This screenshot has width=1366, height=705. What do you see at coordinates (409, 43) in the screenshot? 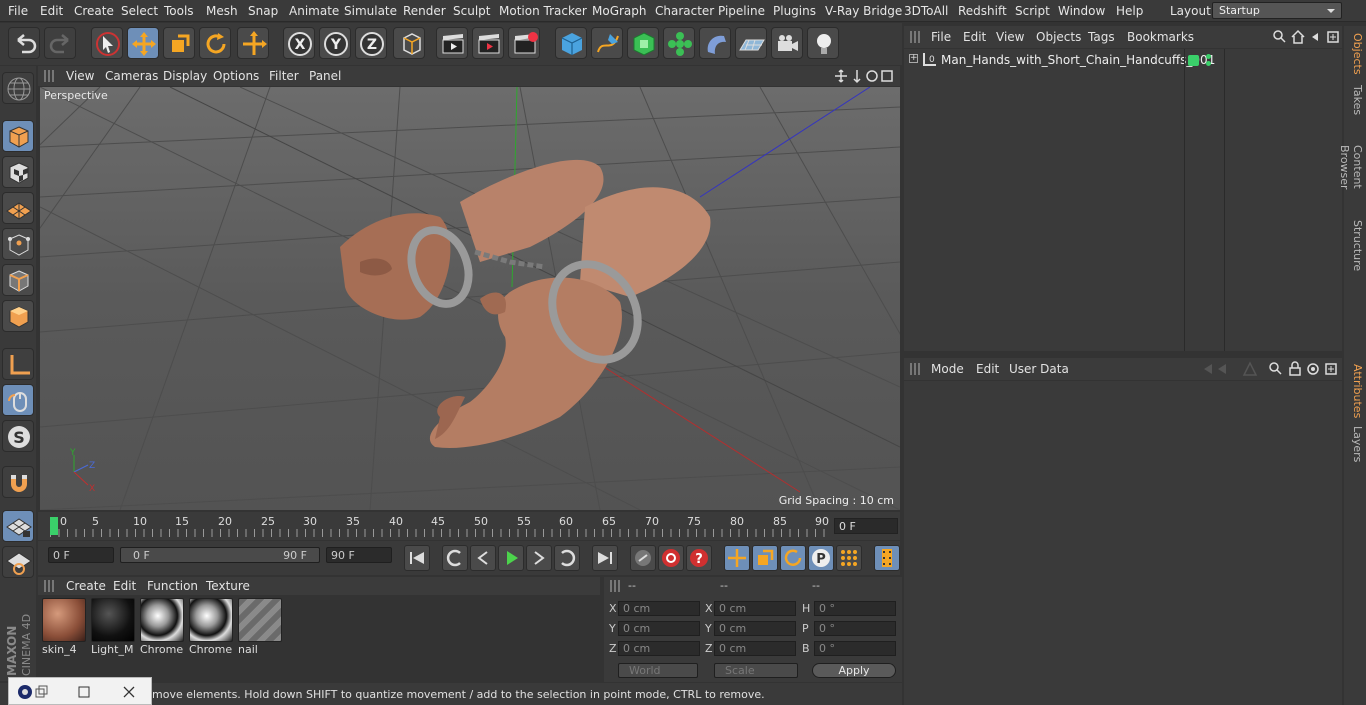
I see `coordinate-system-button` at bounding box center [409, 43].